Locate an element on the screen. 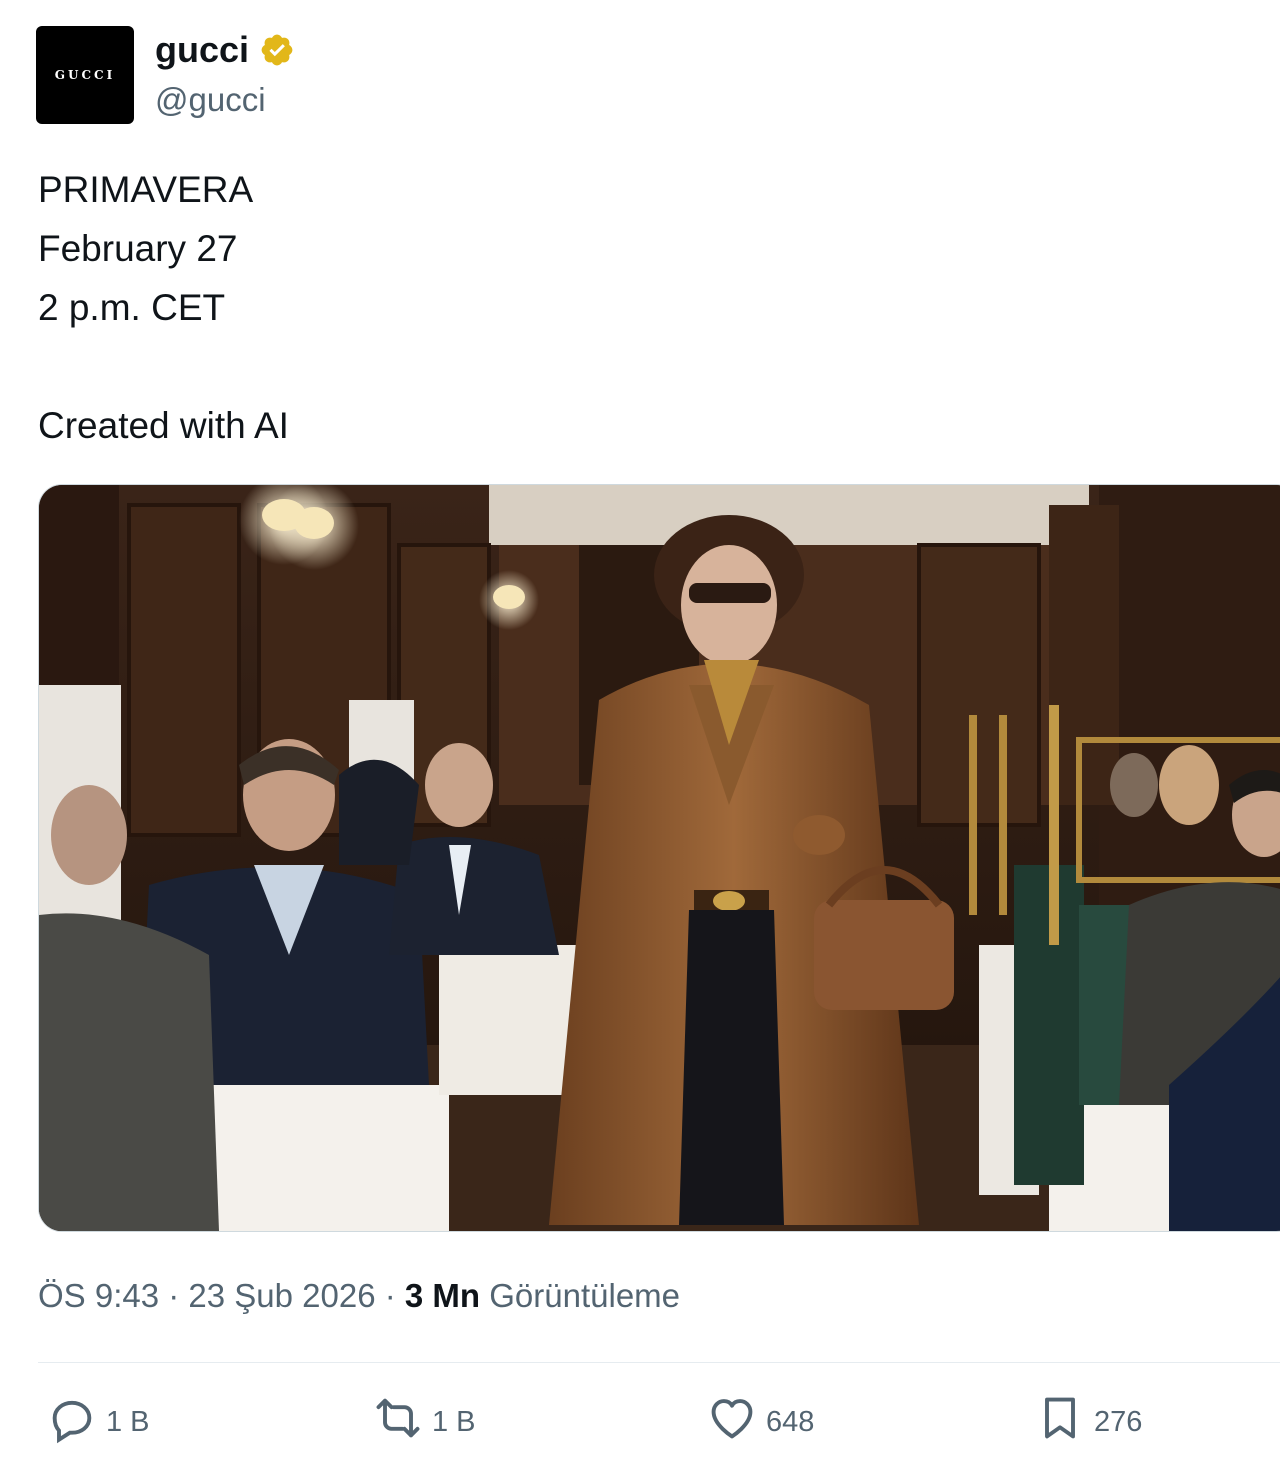 The width and height of the screenshot is (1280, 1463). tweet-text-line: February 27 is located at coordinates (138, 248).